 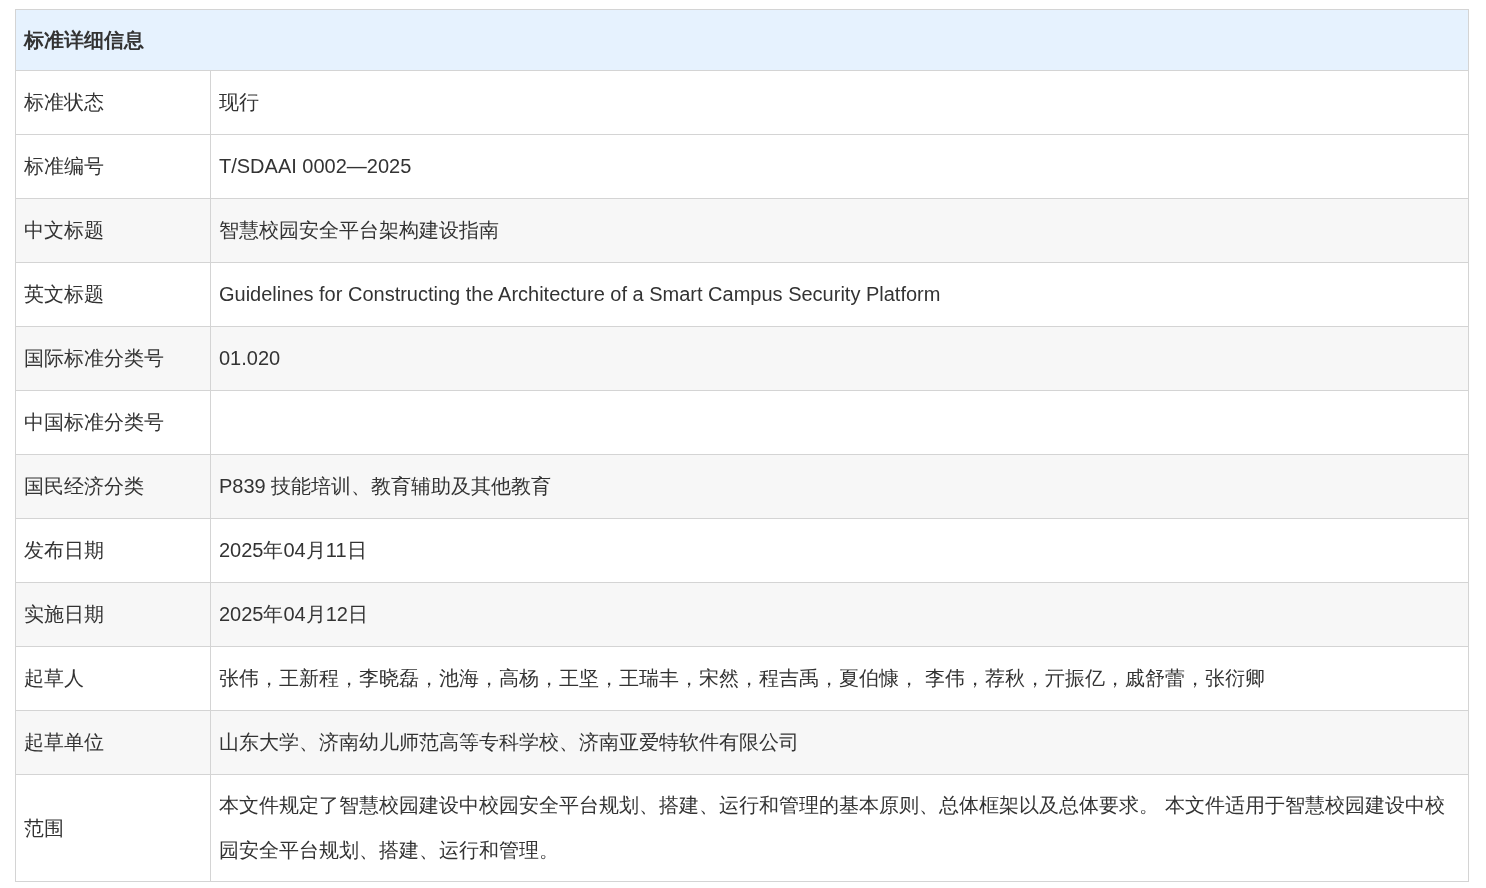 What do you see at coordinates (113, 102) in the screenshot?
I see `field-label: 标准状态` at bounding box center [113, 102].